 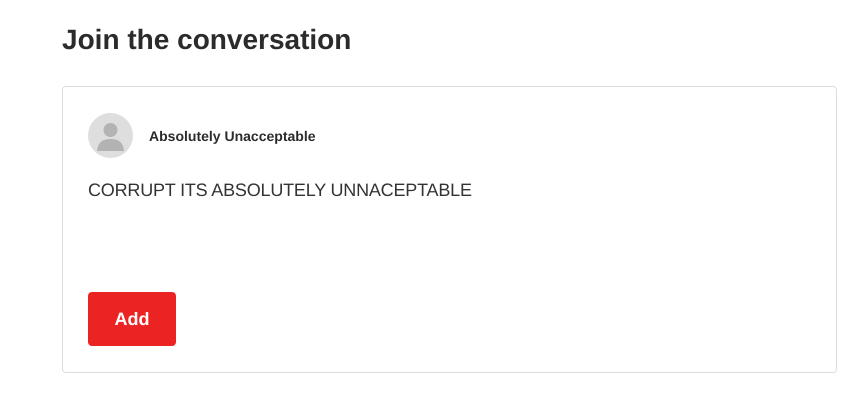 I want to click on author-name: Absolutely Unacceptable, so click(x=232, y=136).